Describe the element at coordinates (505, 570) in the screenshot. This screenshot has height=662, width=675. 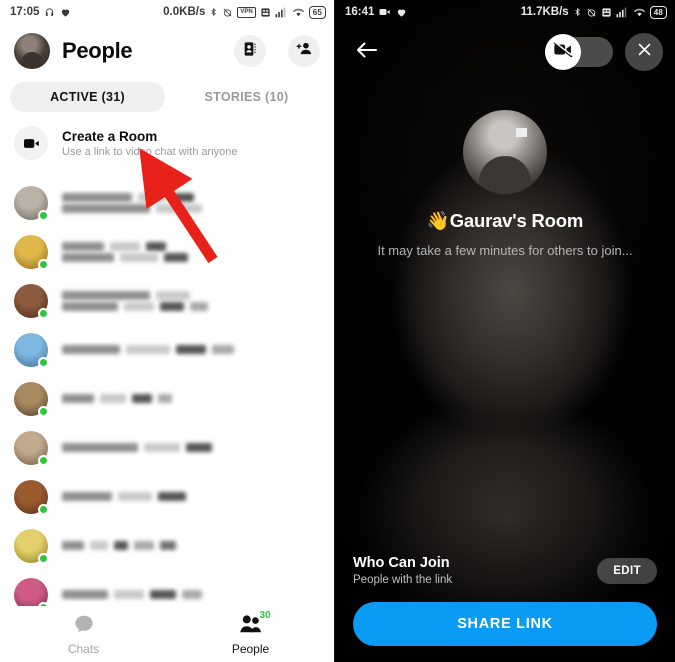
I see `who-can-join-row: Who Can Join People with the link EDIT` at that location.